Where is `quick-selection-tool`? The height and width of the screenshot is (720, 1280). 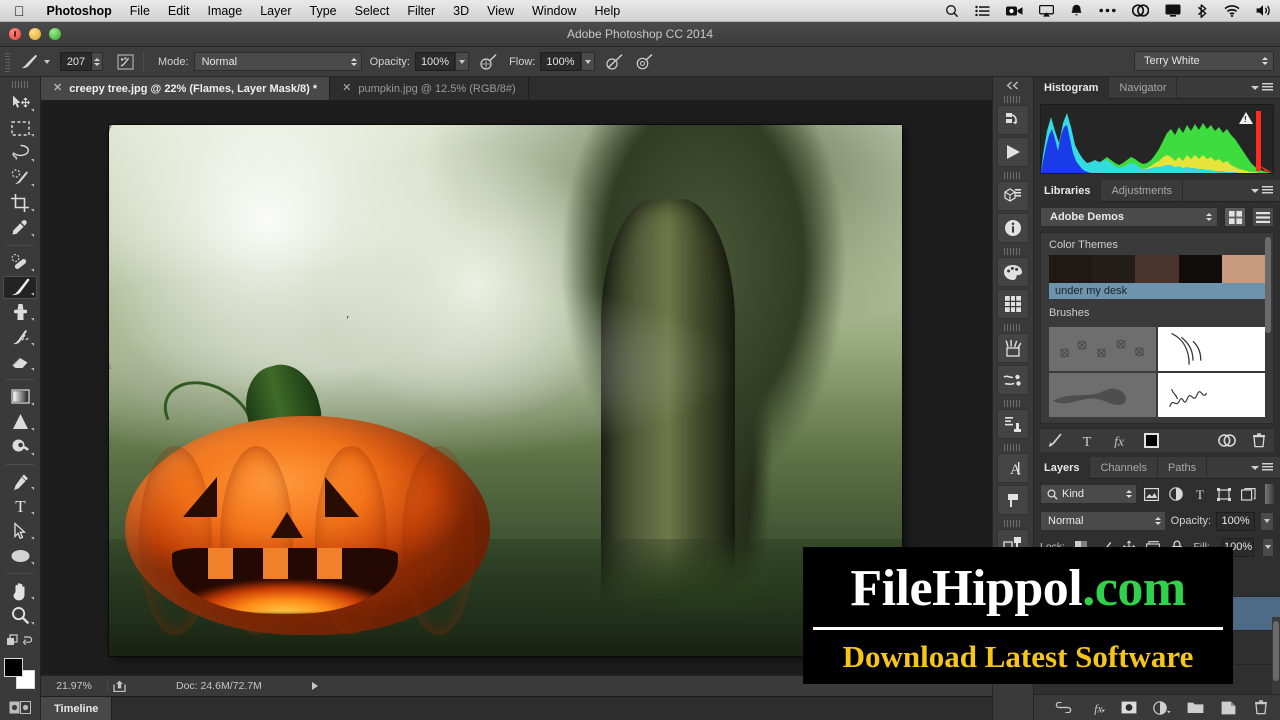
quick-selection-tool is located at coordinates (20, 178).